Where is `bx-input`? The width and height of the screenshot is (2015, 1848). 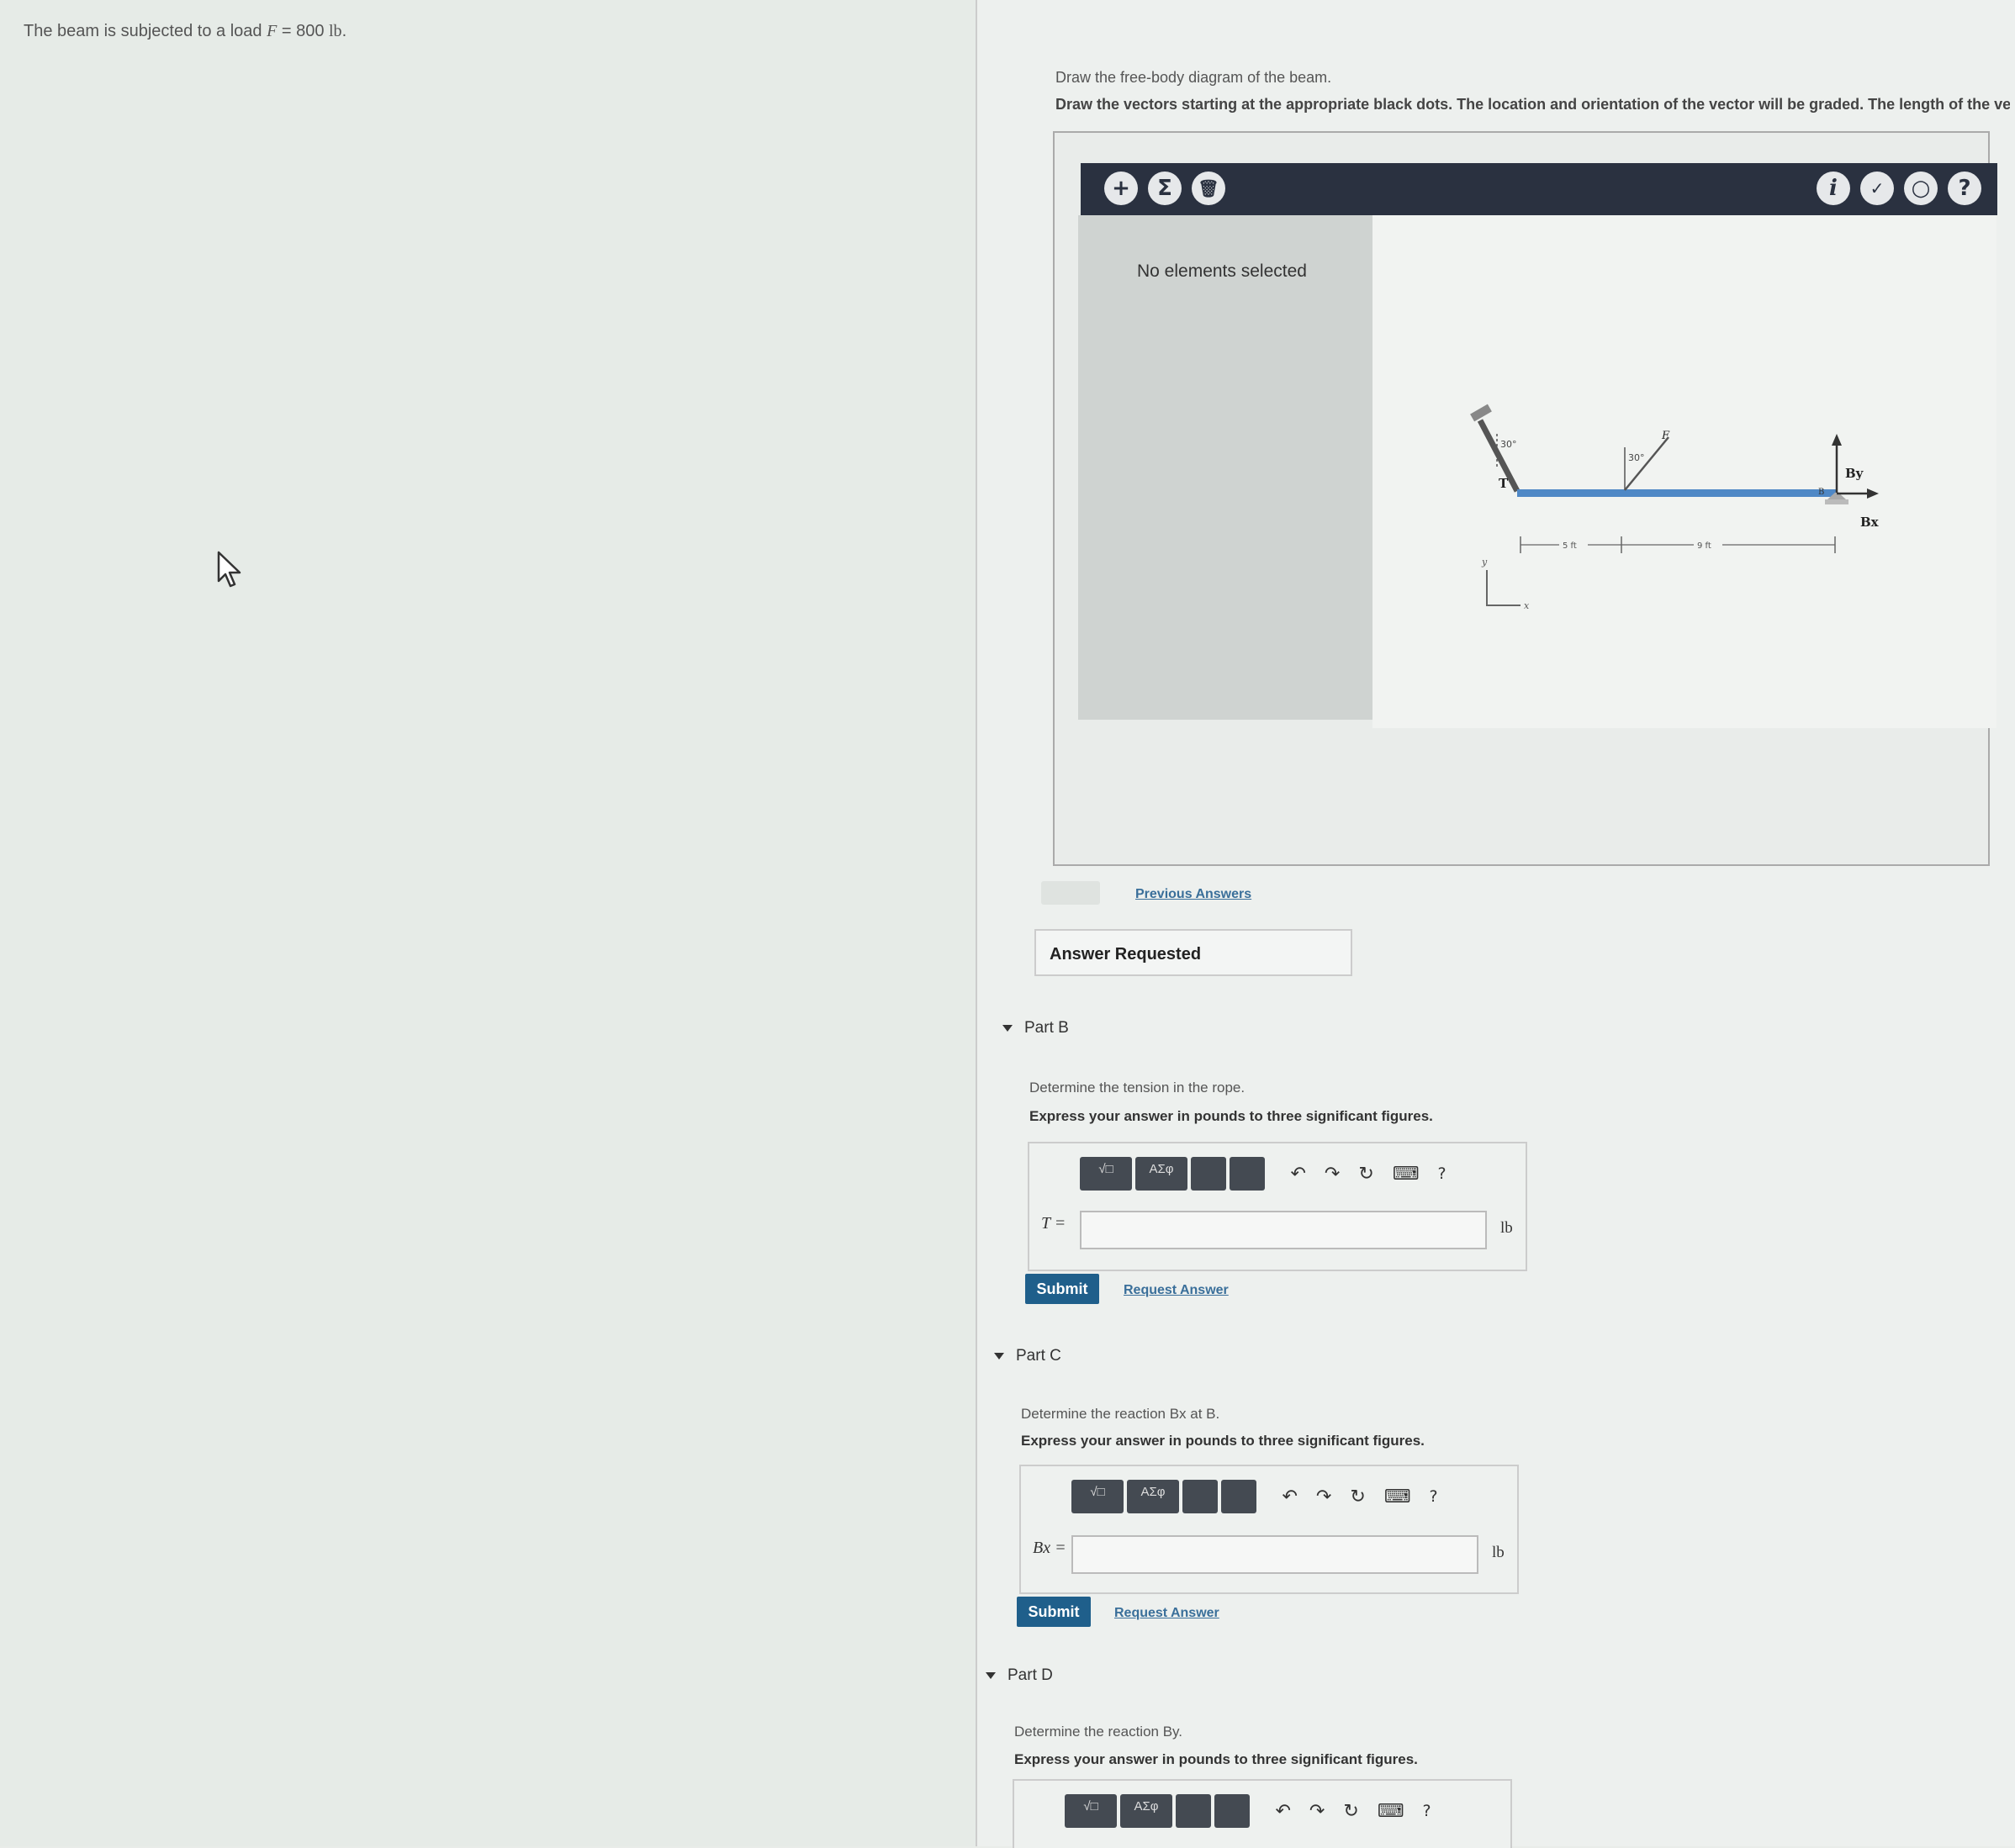
bx-input is located at coordinates (1274, 1555).